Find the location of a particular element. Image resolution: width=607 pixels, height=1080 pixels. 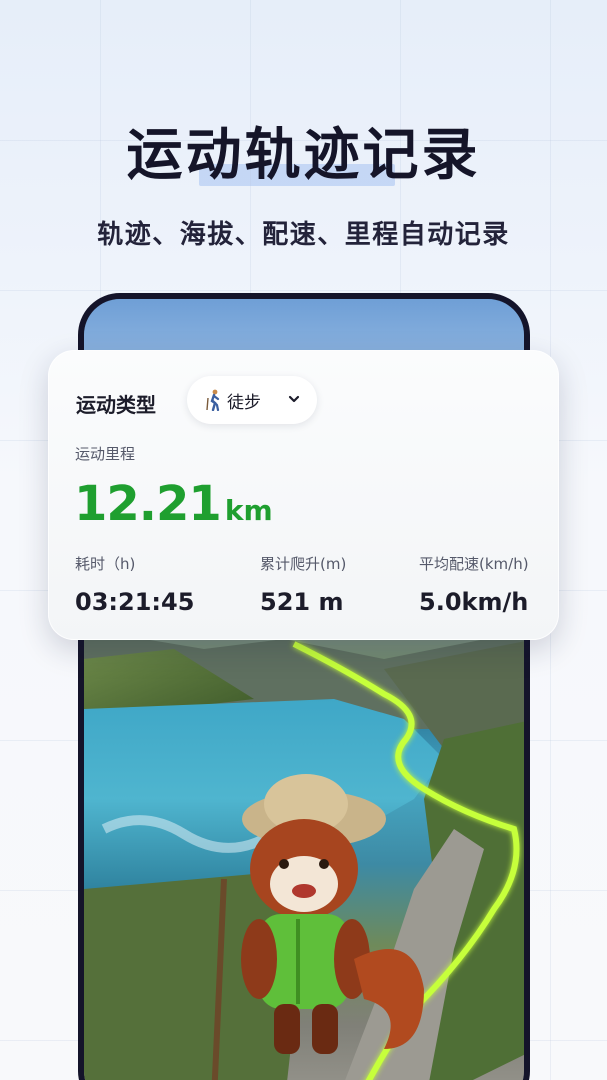

stat-value: 521 m is located at coordinates (302, 602).